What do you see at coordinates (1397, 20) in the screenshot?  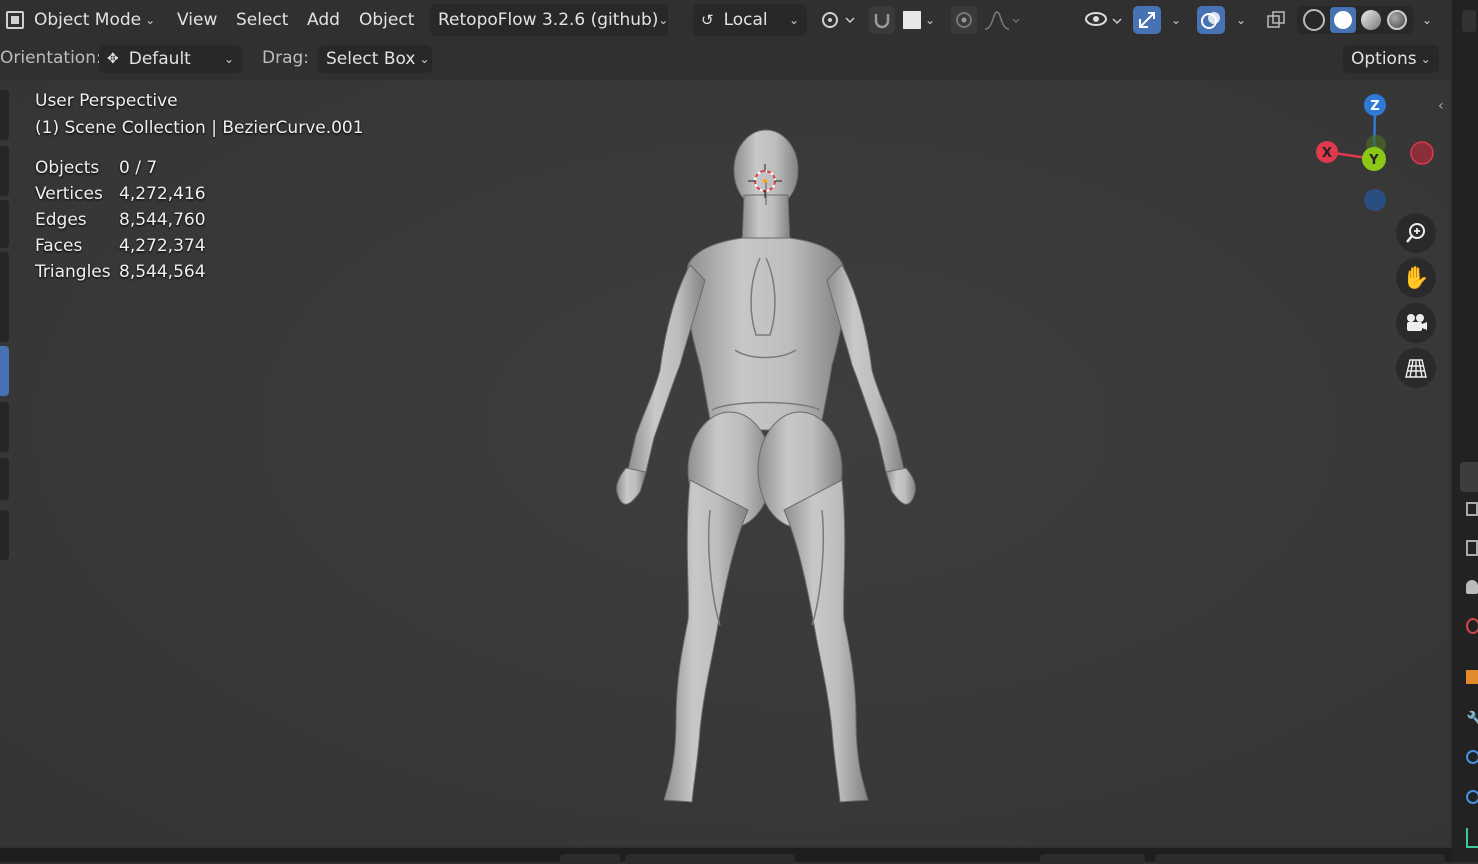 I see `rendered-shading-icon` at bounding box center [1397, 20].